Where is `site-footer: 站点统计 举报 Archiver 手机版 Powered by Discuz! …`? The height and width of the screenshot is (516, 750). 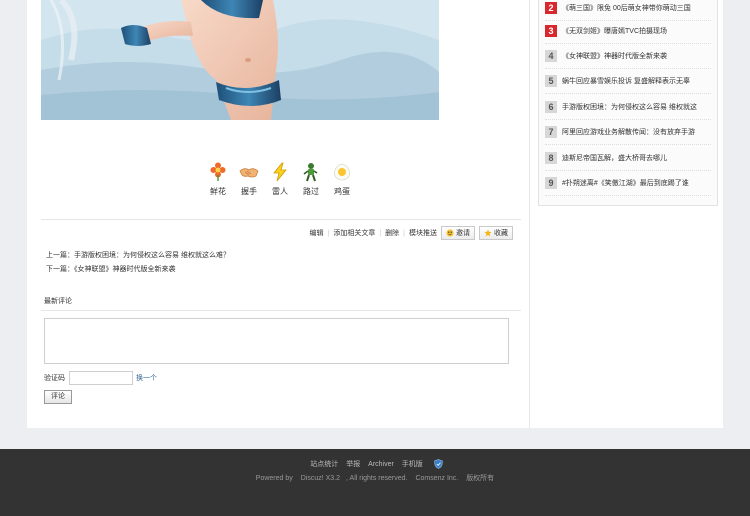 site-footer: 站点统计 举报 Archiver 手机版 Powered by Discuz! … is located at coordinates (375, 482).